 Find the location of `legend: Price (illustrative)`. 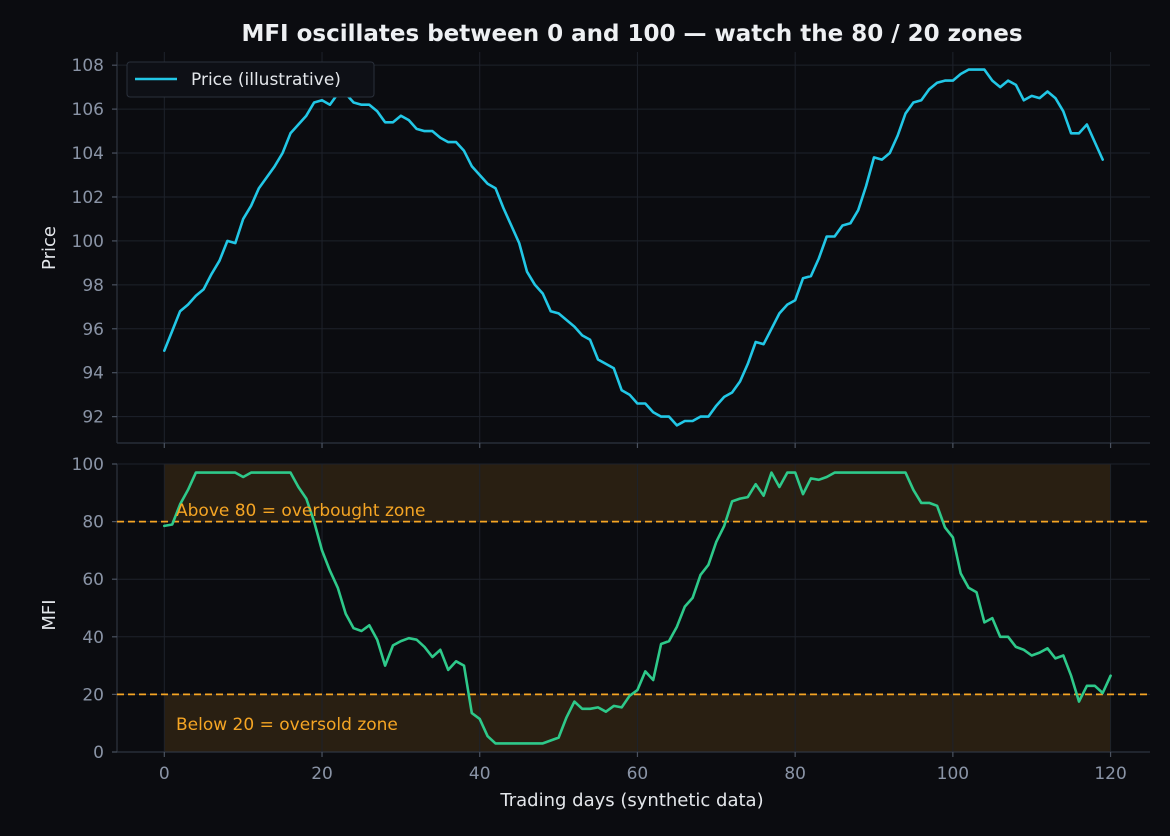

legend: Price (illustrative) is located at coordinates (250, 79).